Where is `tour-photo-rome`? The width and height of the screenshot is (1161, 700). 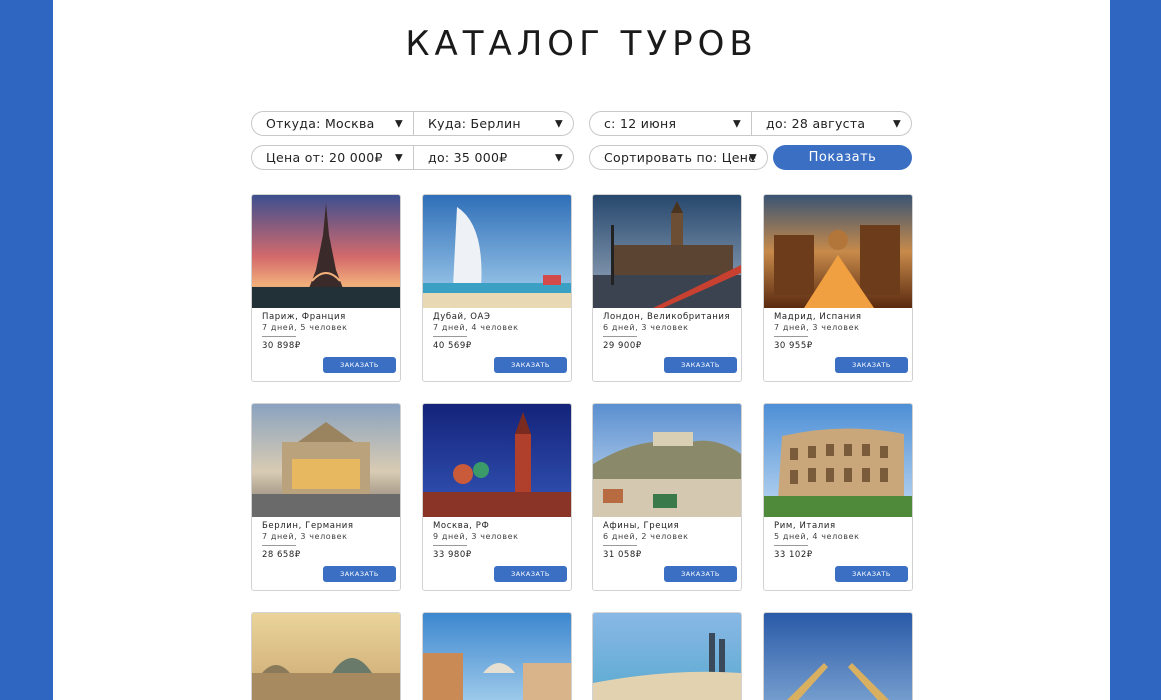
tour-photo-rome is located at coordinates (838, 460).